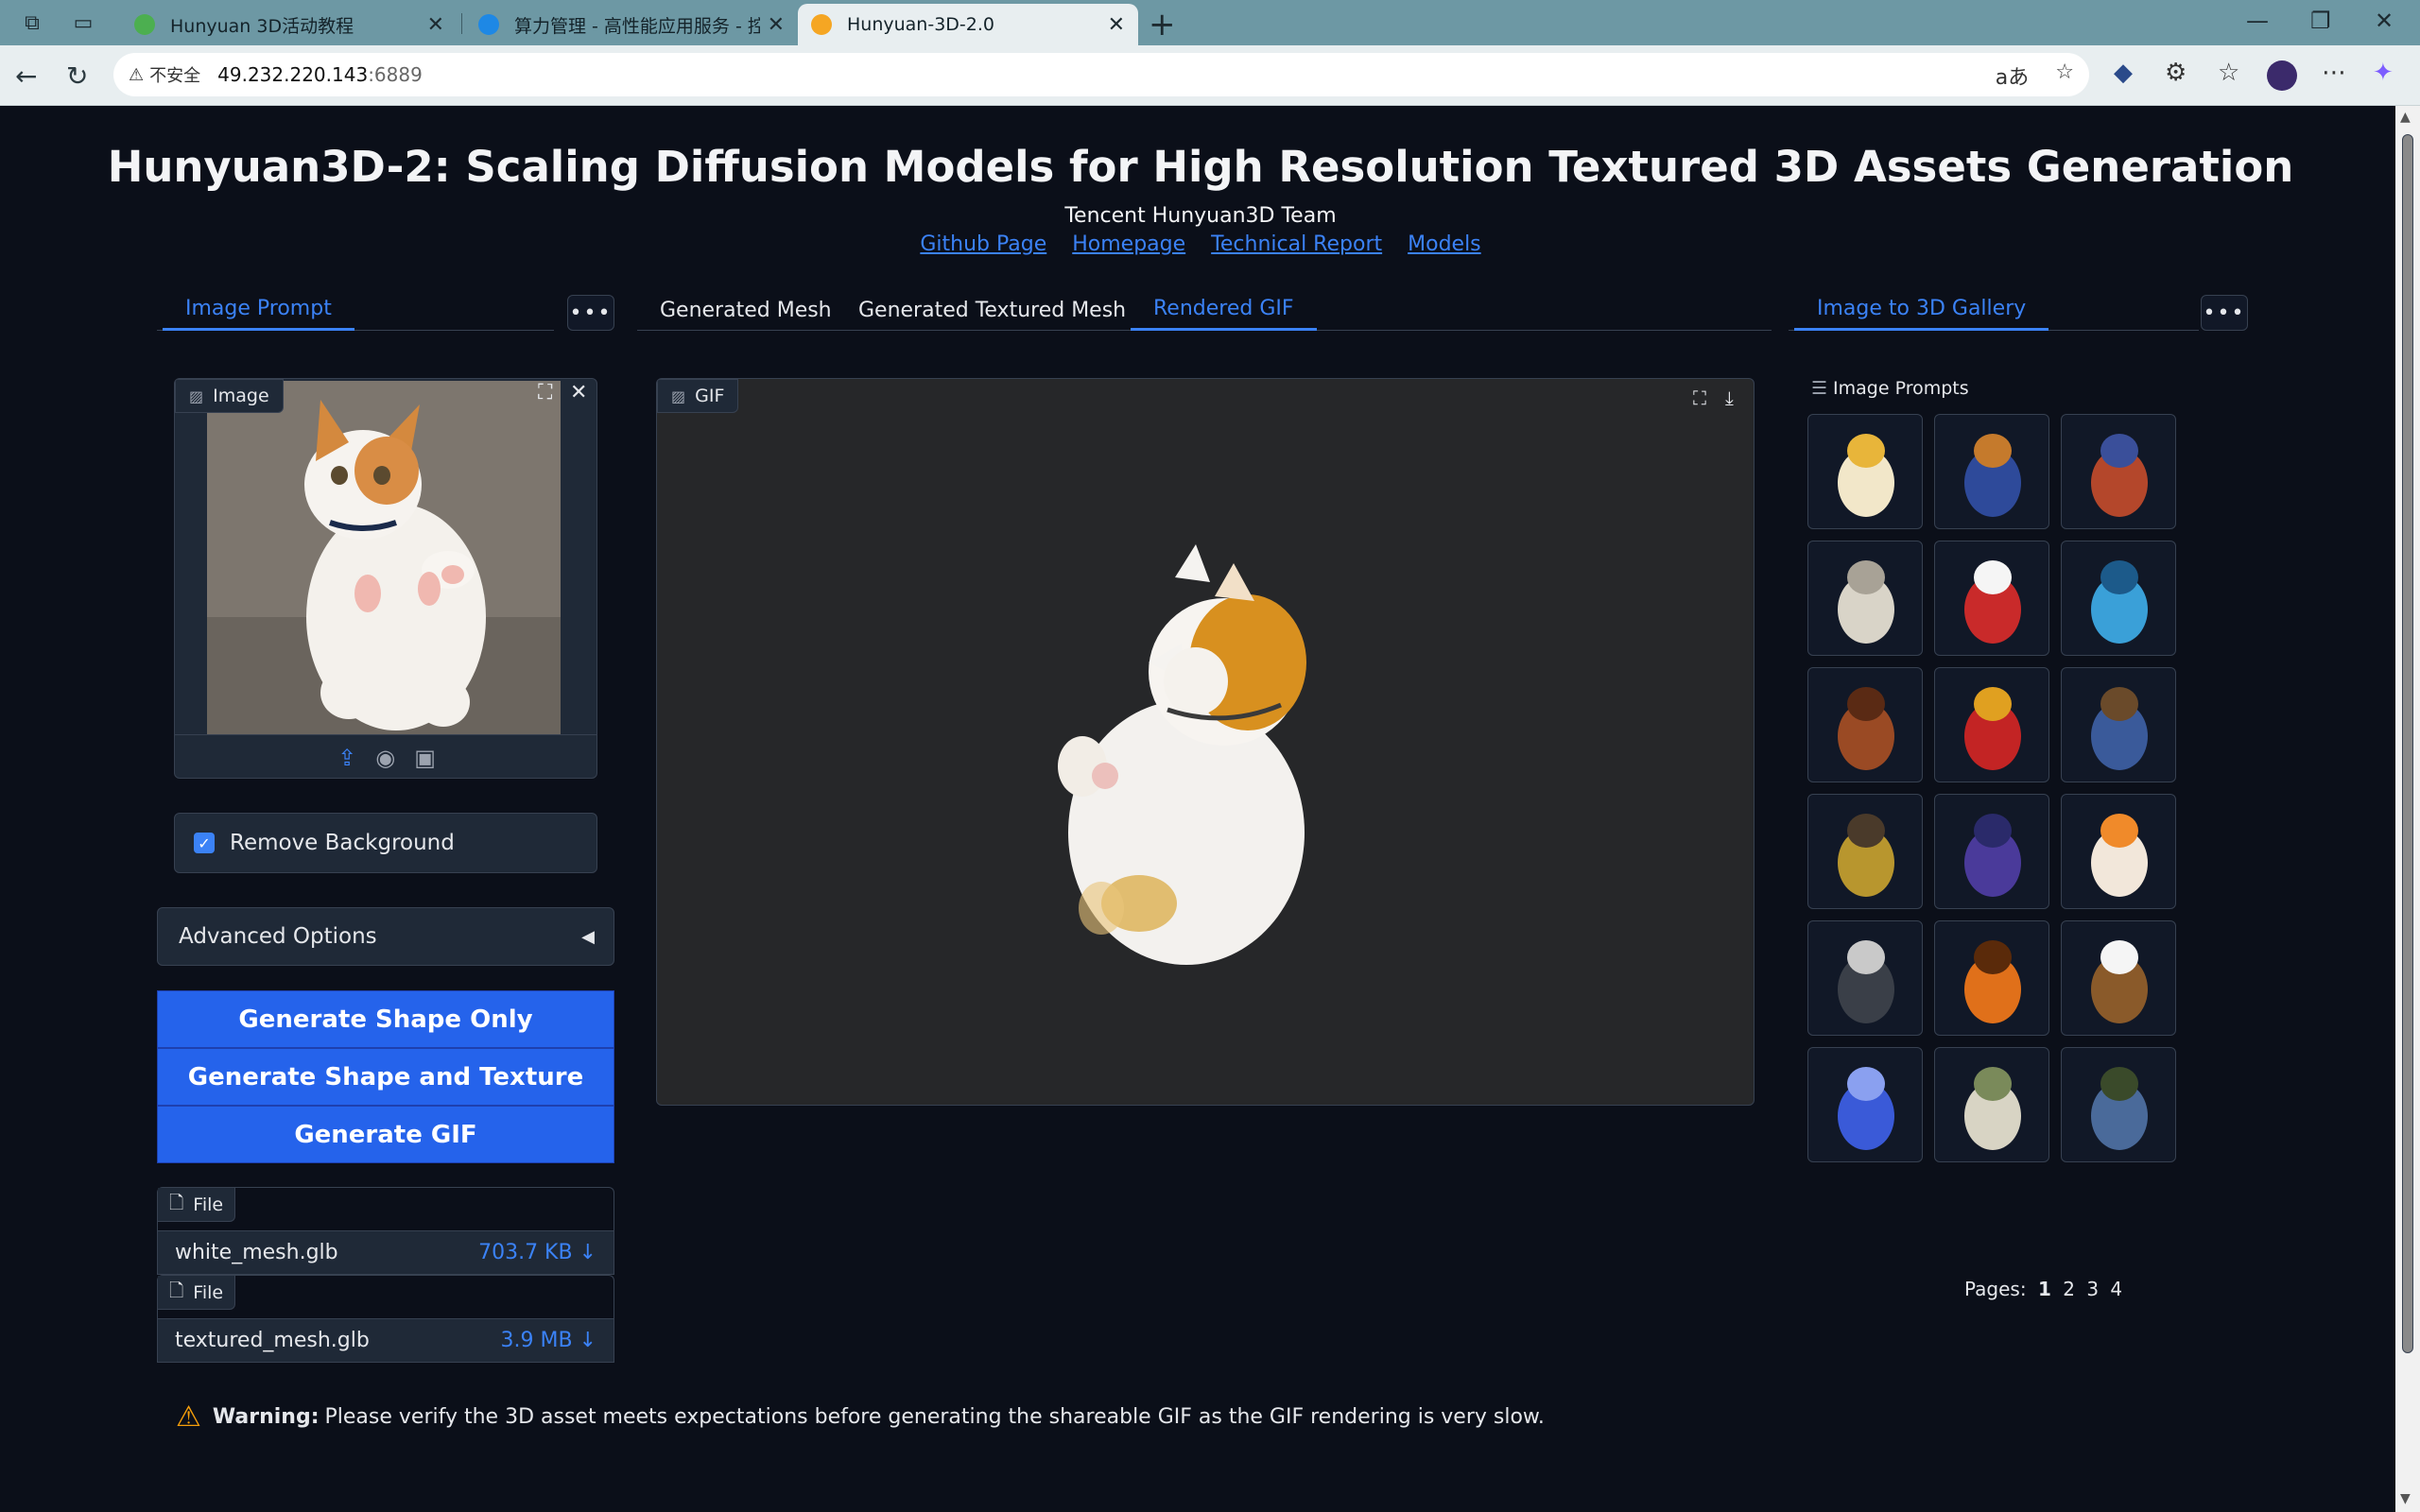 Image resolution: width=2420 pixels, height=1512 pixels. I want to click on refresh-icon: ↻, so click(77, 76).